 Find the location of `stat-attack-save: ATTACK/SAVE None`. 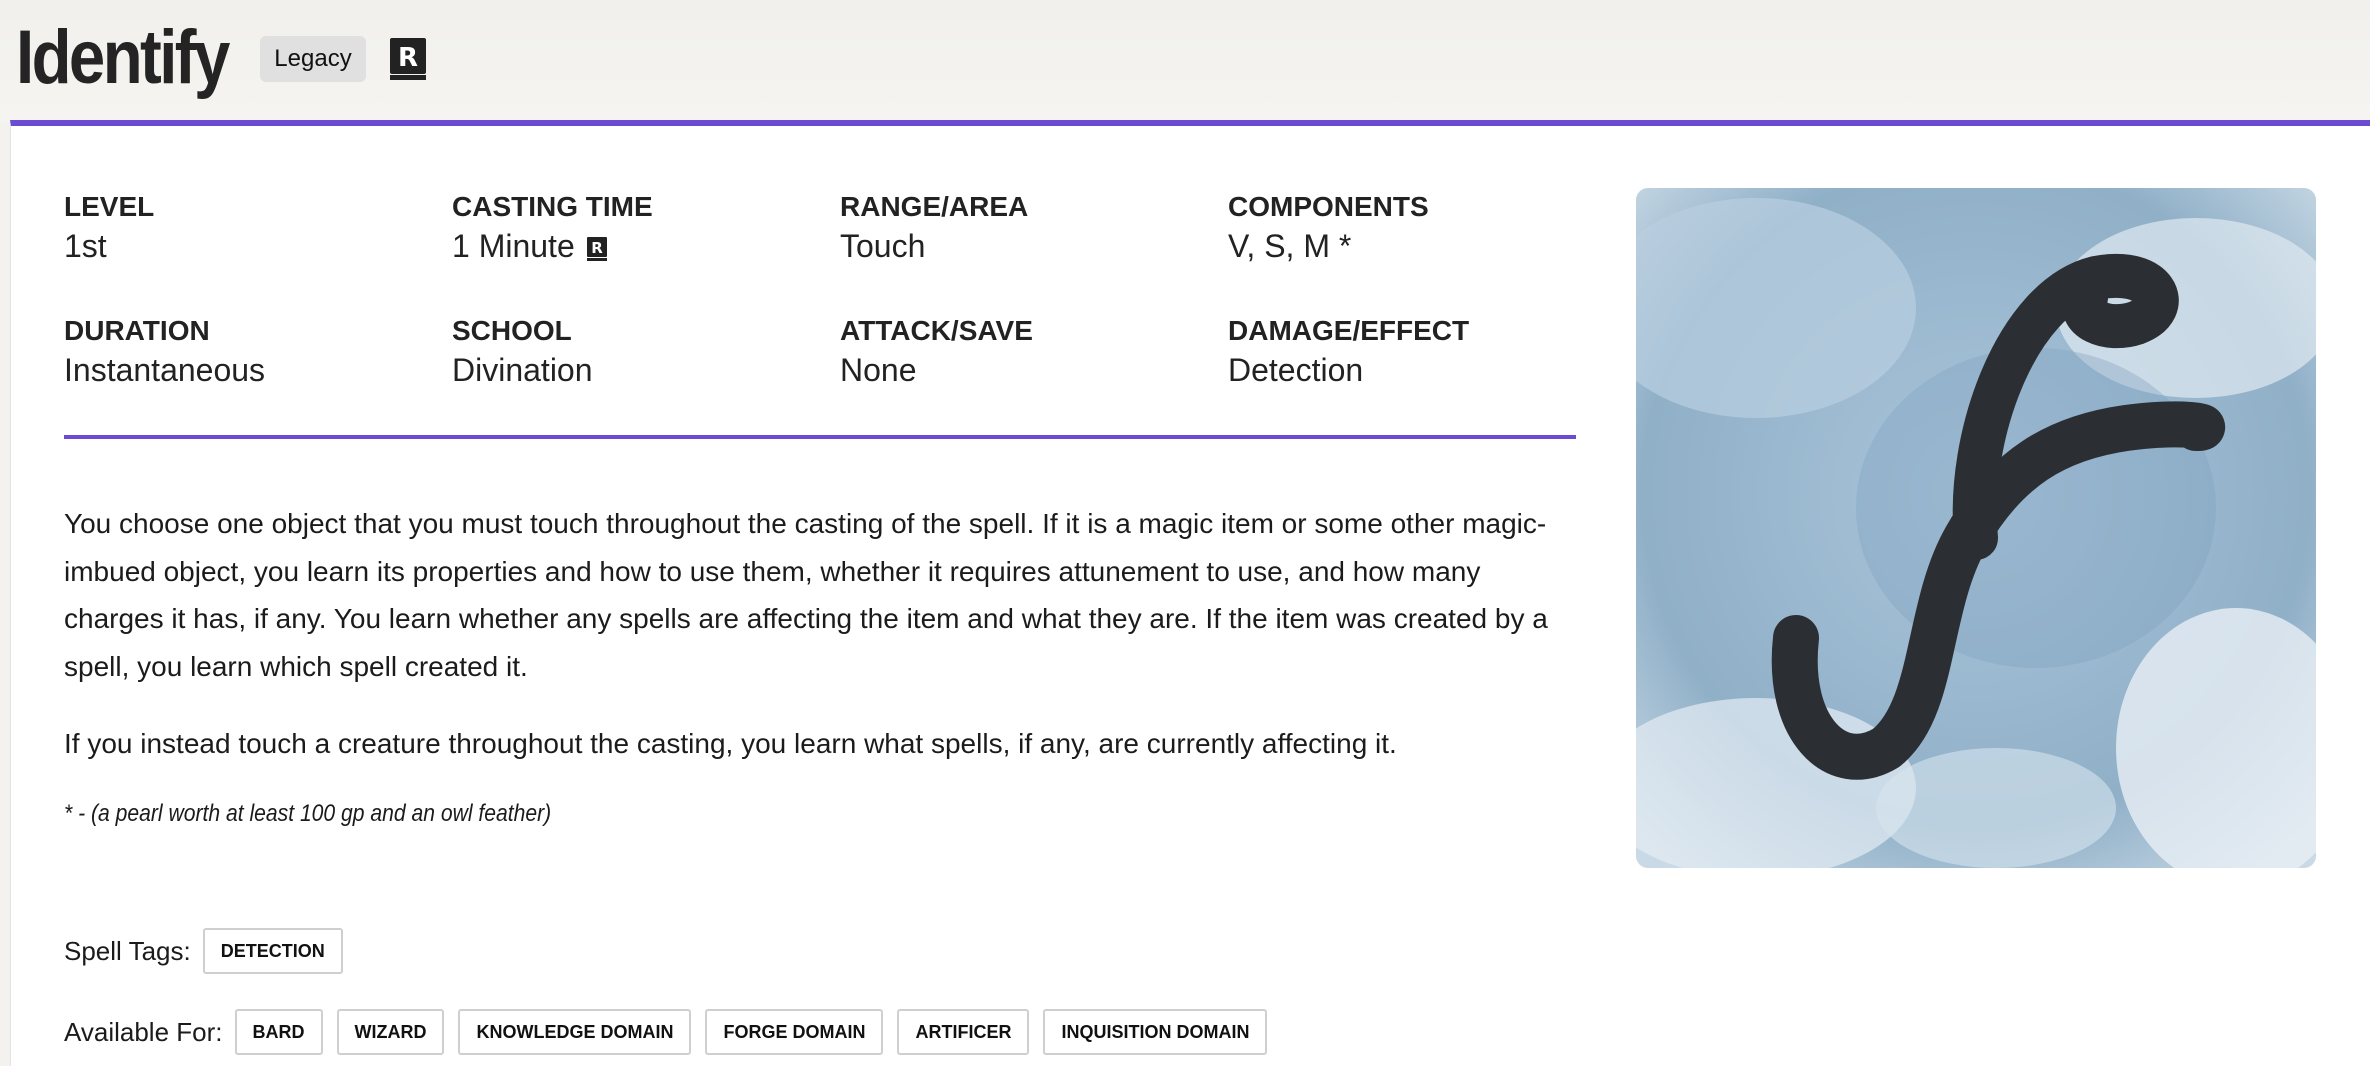

stat-attack-save: ATTACK/SAVE None is located at coordinates (936, 352).